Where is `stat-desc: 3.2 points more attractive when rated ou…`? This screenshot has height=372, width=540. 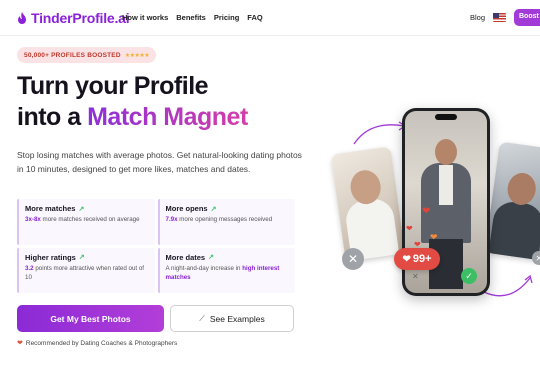
stat-desc: 3.2 points more attractive when rated ou… is located at coordinates (87, 273).